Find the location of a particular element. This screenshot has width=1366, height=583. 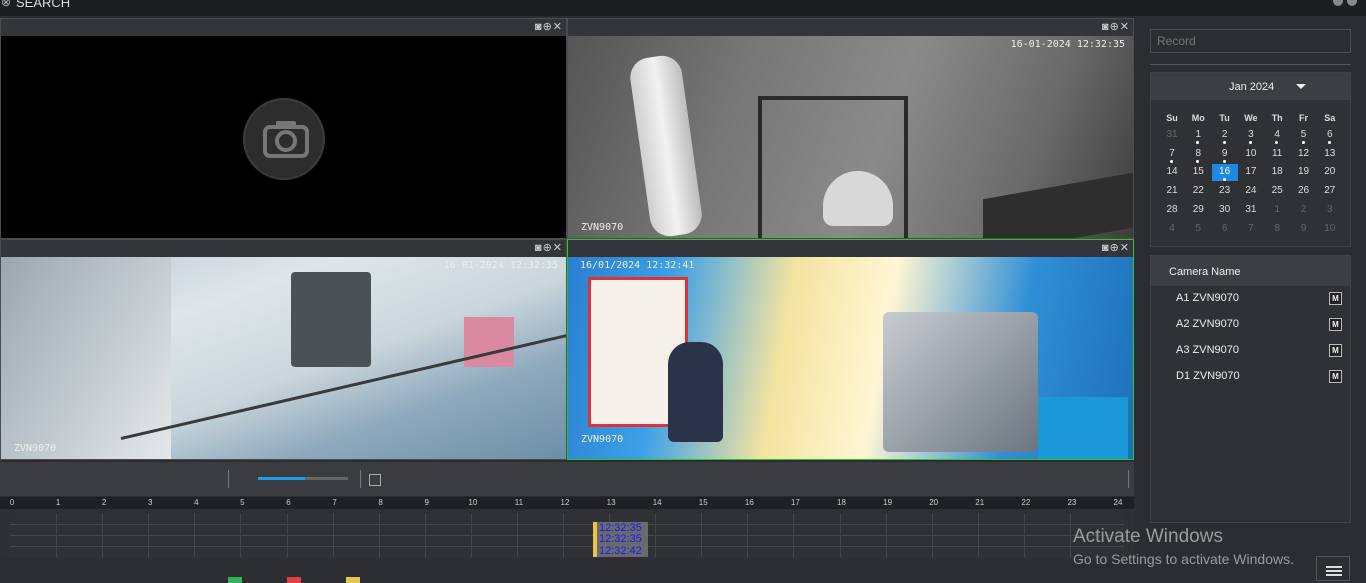

calendar-weekday-label: Su is located at coordinates (1172, 118).